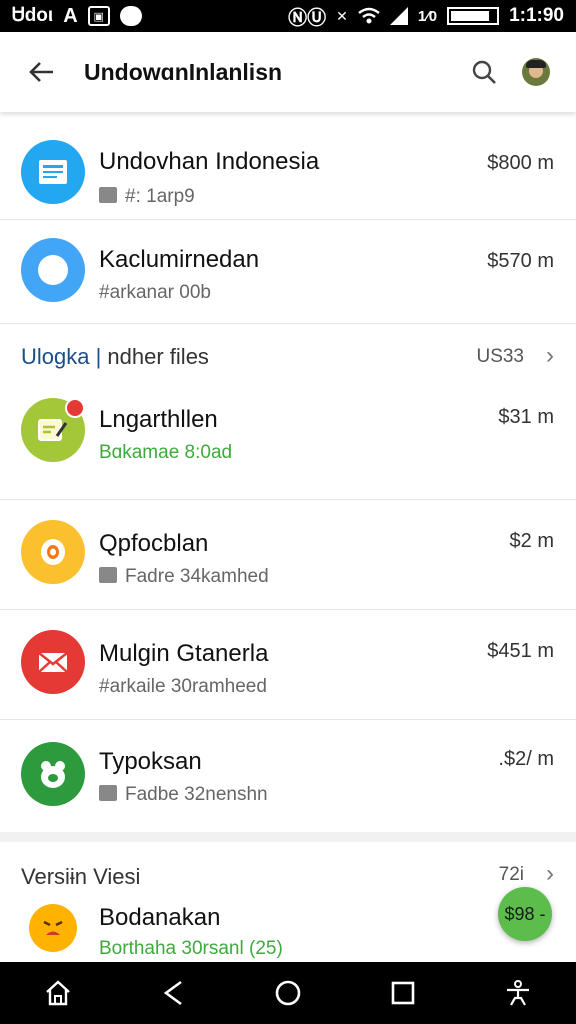 This screenshot has height=1024, width=576. What do you see at coordinates (184, 653) in the screenshot?
I see `item-title: Mulgin Gtanerla` at bounding box center [184, 653].